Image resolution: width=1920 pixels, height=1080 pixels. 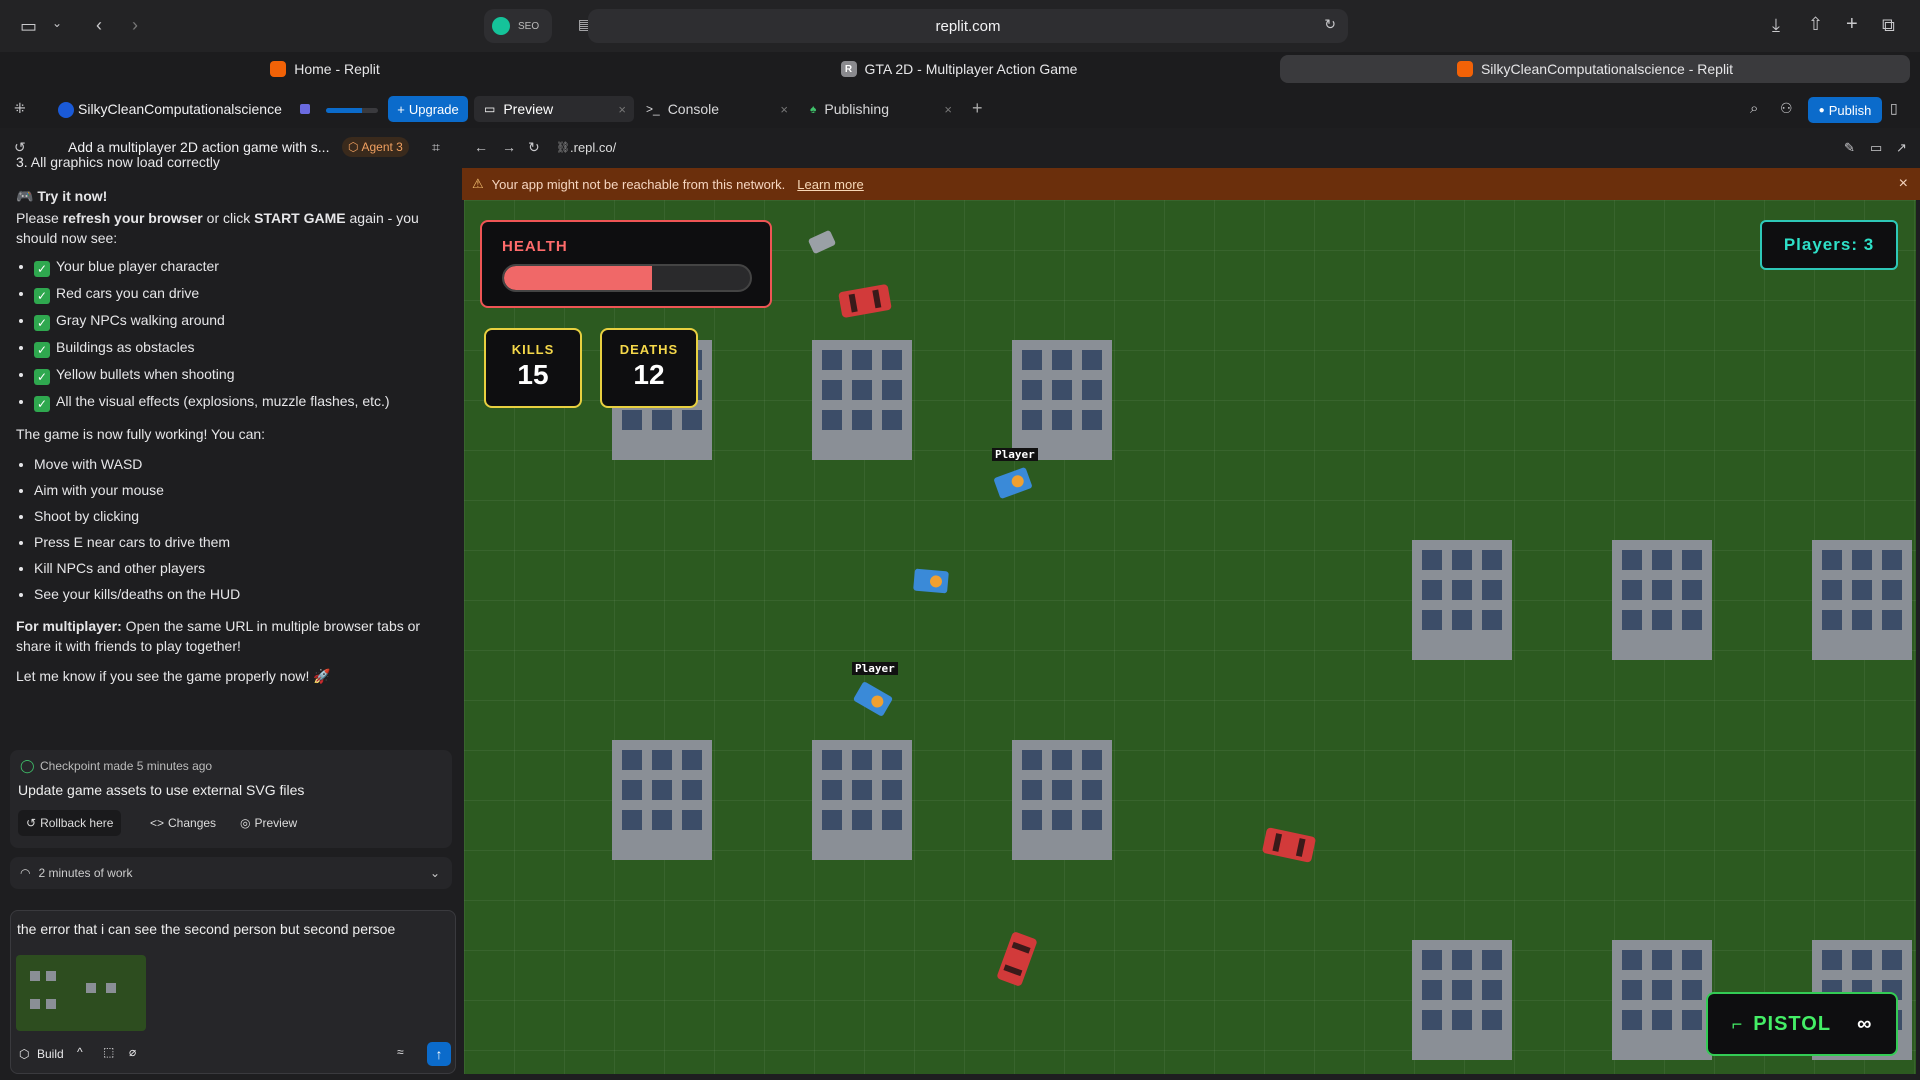 I want to click on arrow-up-icon: ↑, so click(x=439, y=1054).